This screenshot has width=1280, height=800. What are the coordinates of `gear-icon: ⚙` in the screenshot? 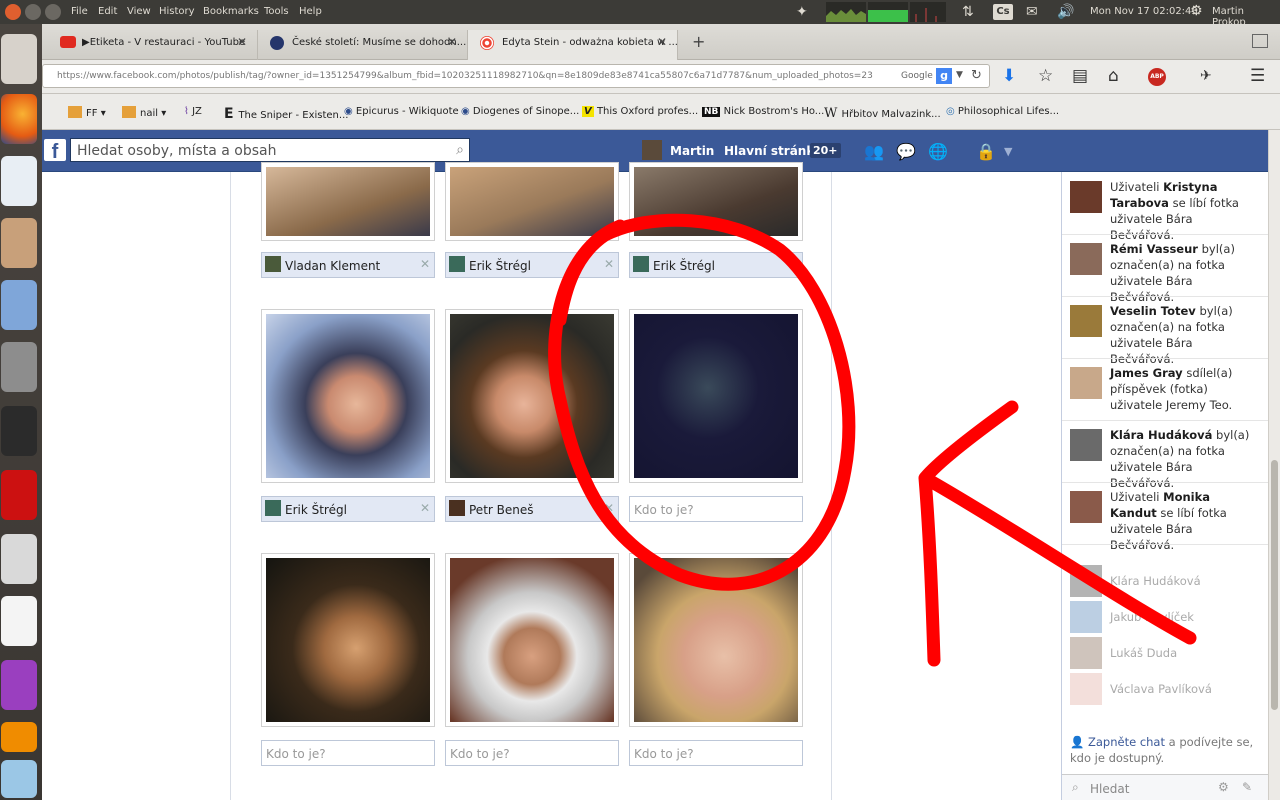 It's located at (1196, 11).